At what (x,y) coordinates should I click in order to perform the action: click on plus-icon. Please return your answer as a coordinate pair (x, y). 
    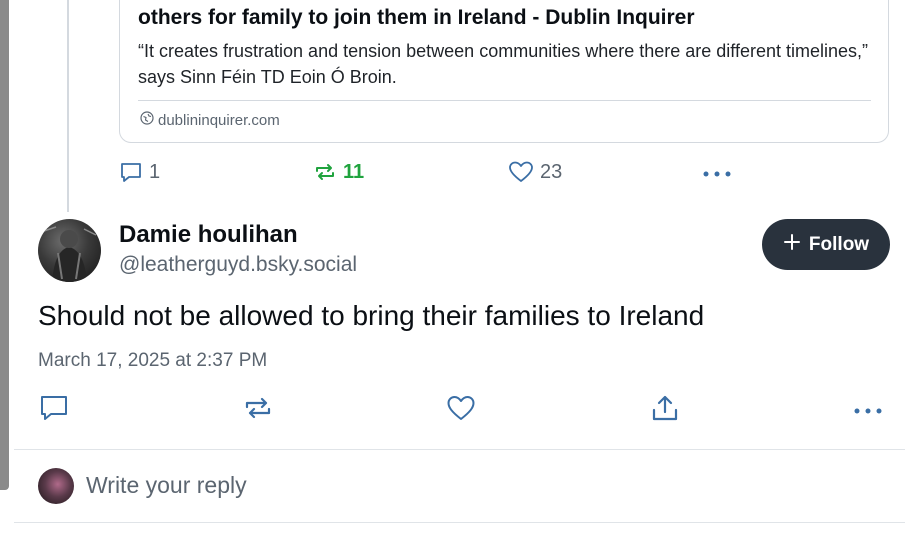
    Looking at the image, I should click on (792, 245).